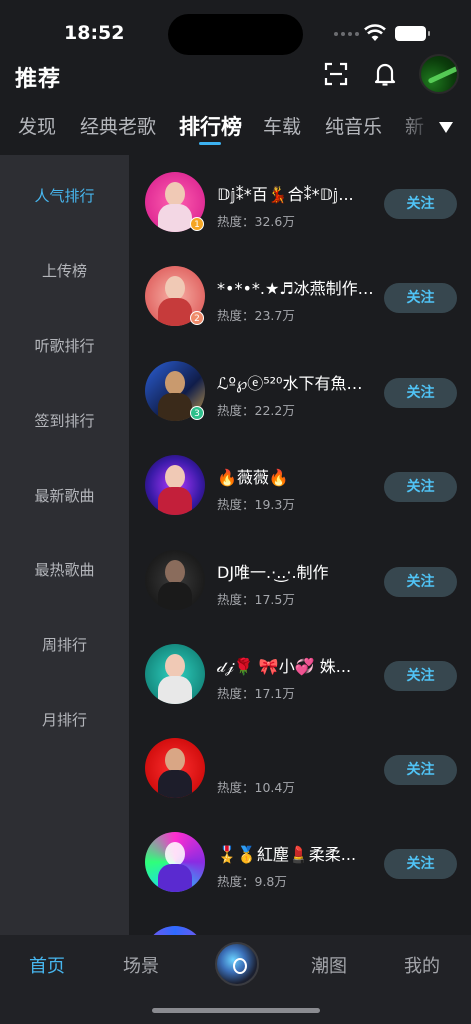 This screenshot has width=471, height=1024. Describe the element at coordinates (47, 965) in the screenshot. I see `nav-home: 首页` at that location.